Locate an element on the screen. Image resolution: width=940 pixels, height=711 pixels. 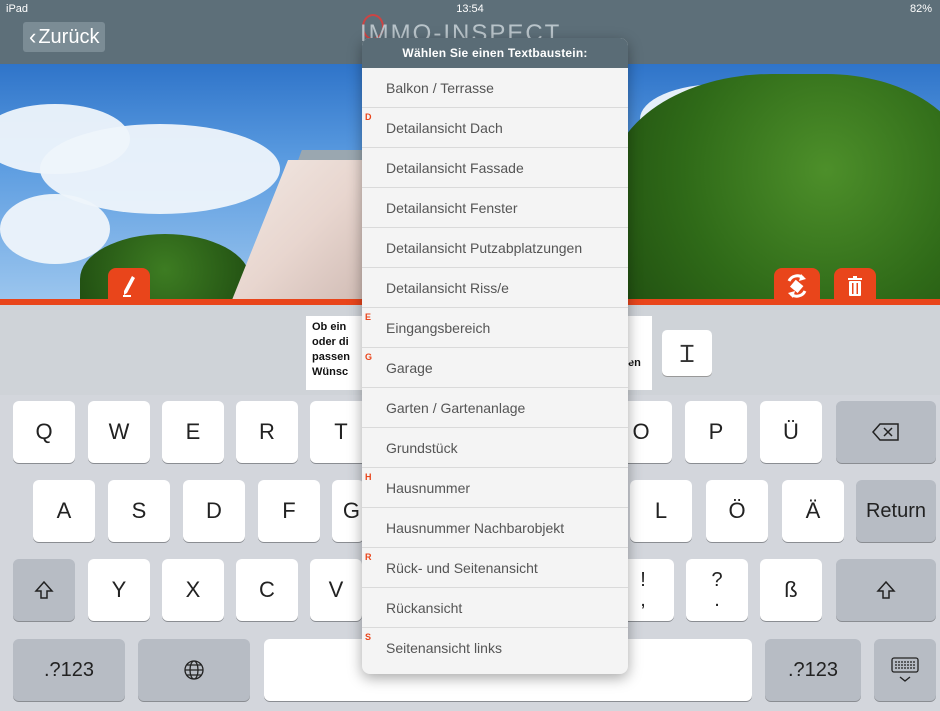
key-c: C is located at coordinates (267, 590).